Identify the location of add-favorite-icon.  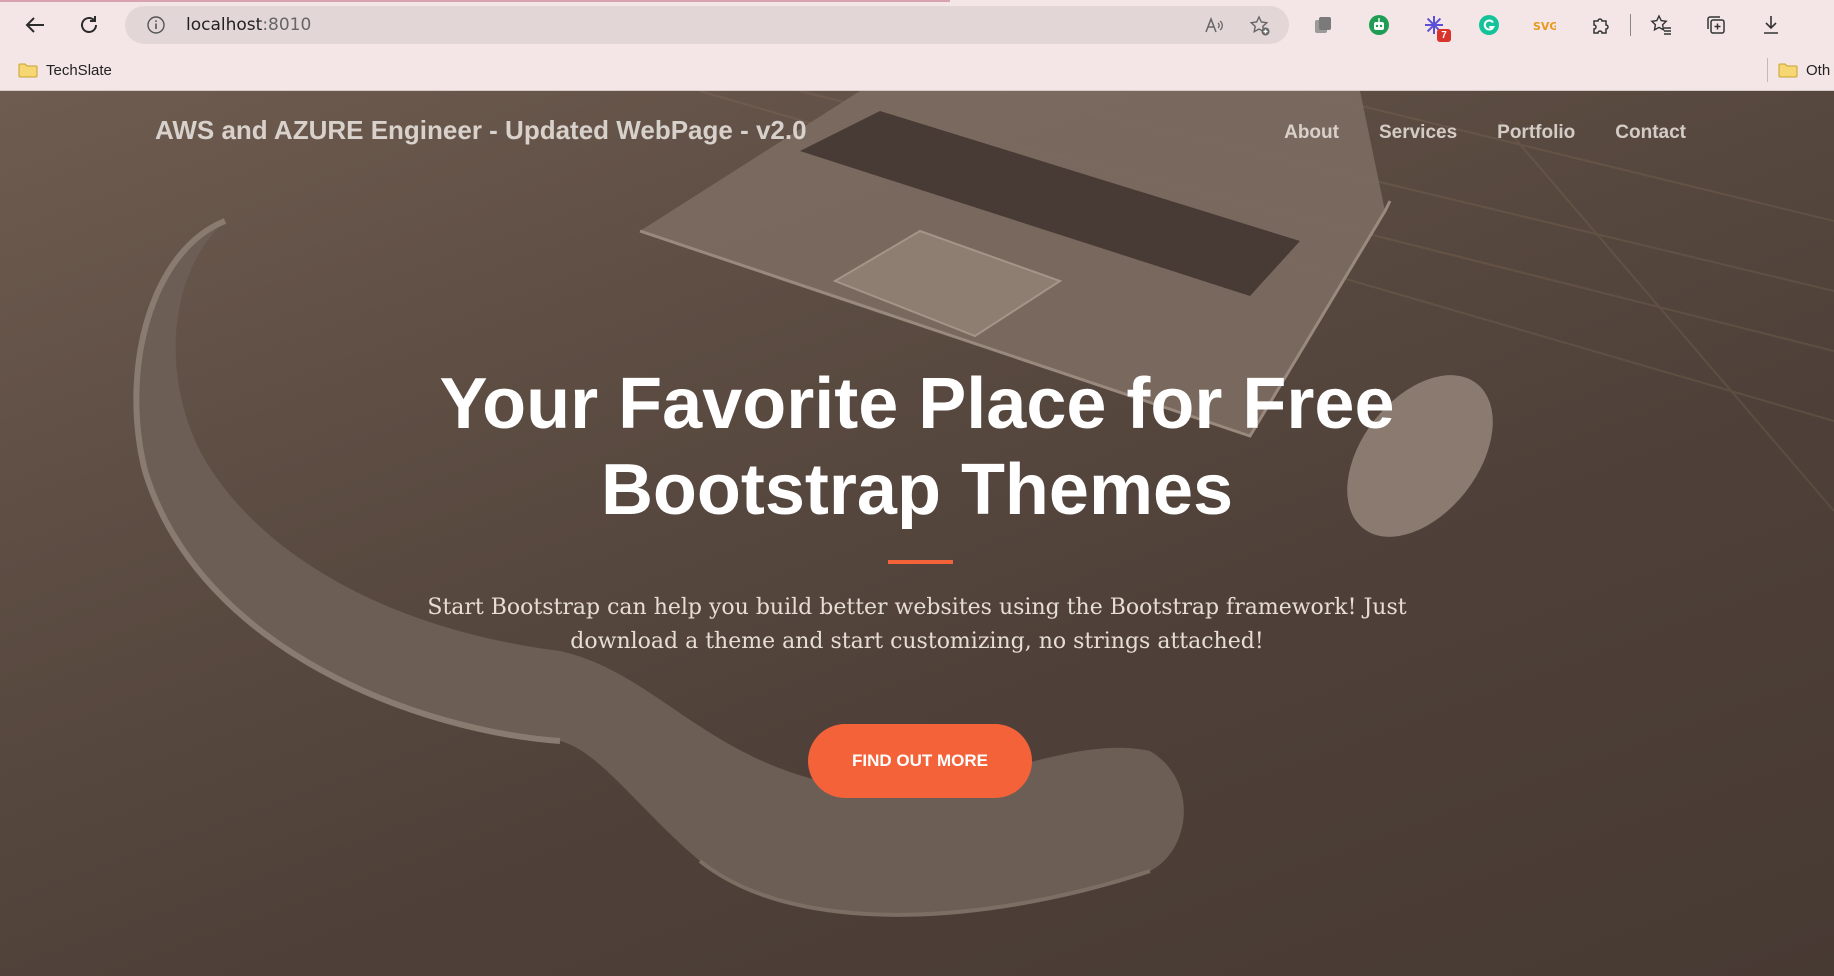
(1260, 26).